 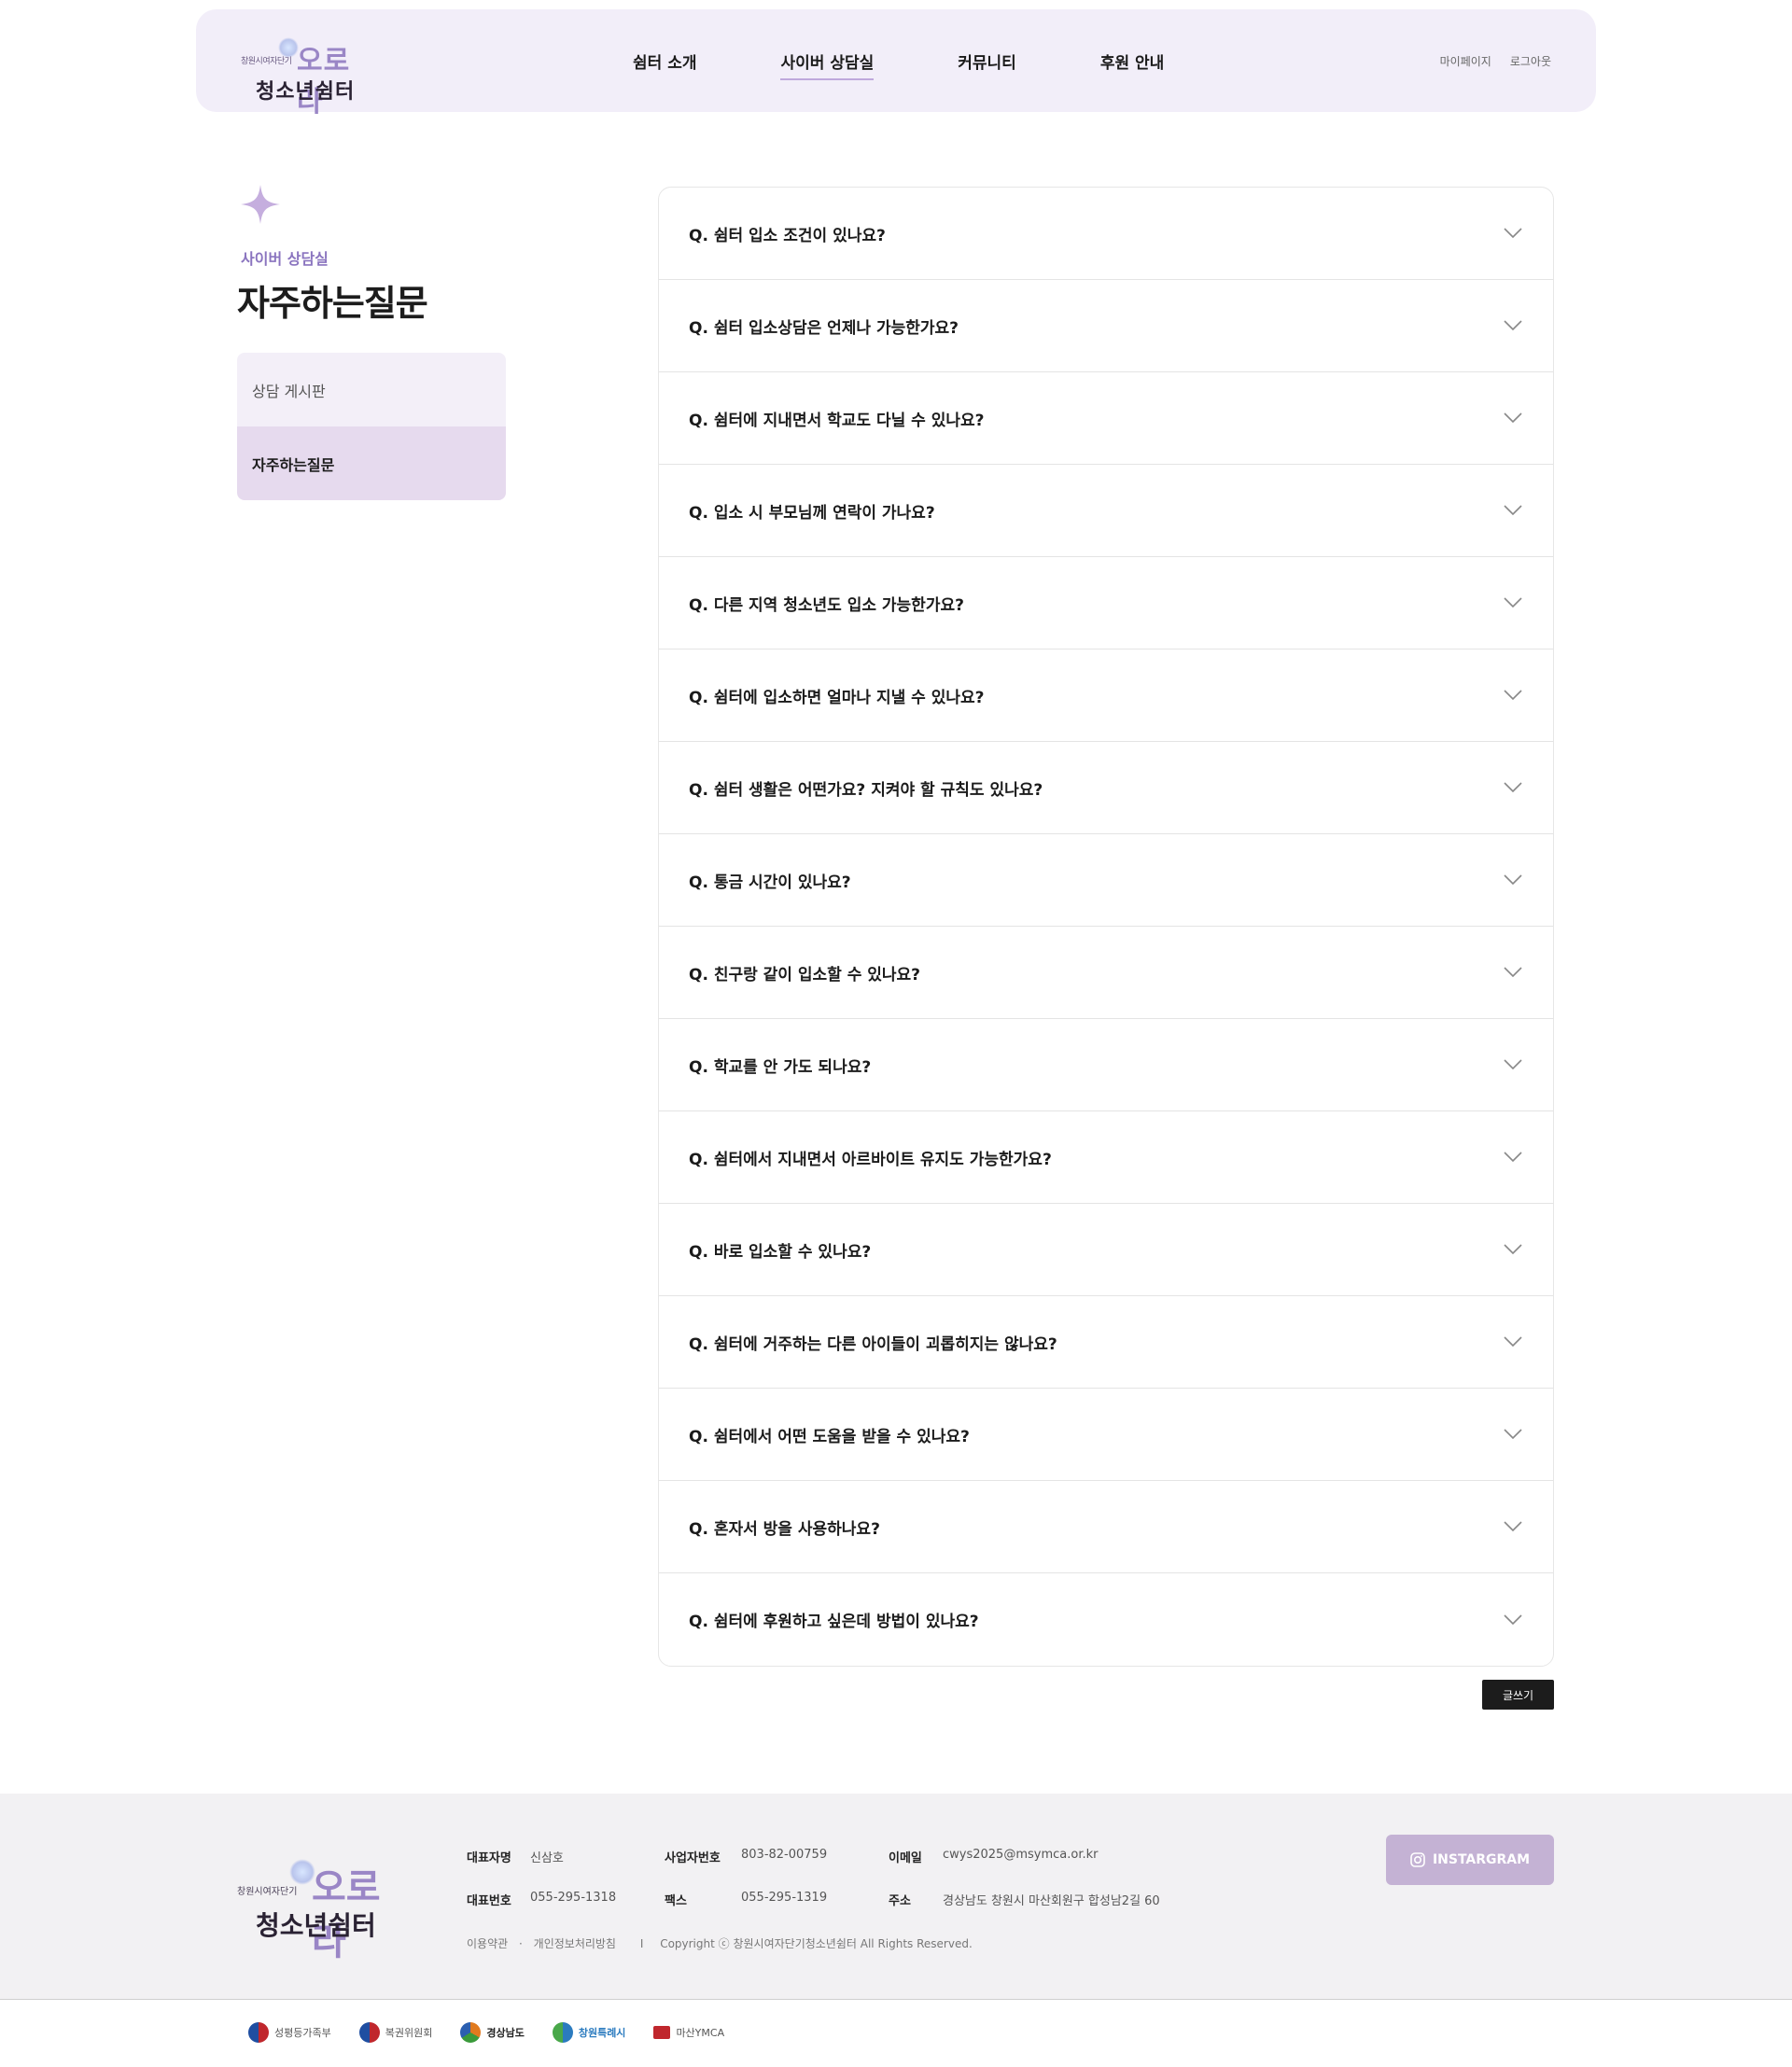 What do you see at coordinates (1106, 695) in the screenshot?
I see `faq-item: Q. 쉼터에 입소하면 얼마나 지낼 수 있나요?` at bounding box center [1106, 695].